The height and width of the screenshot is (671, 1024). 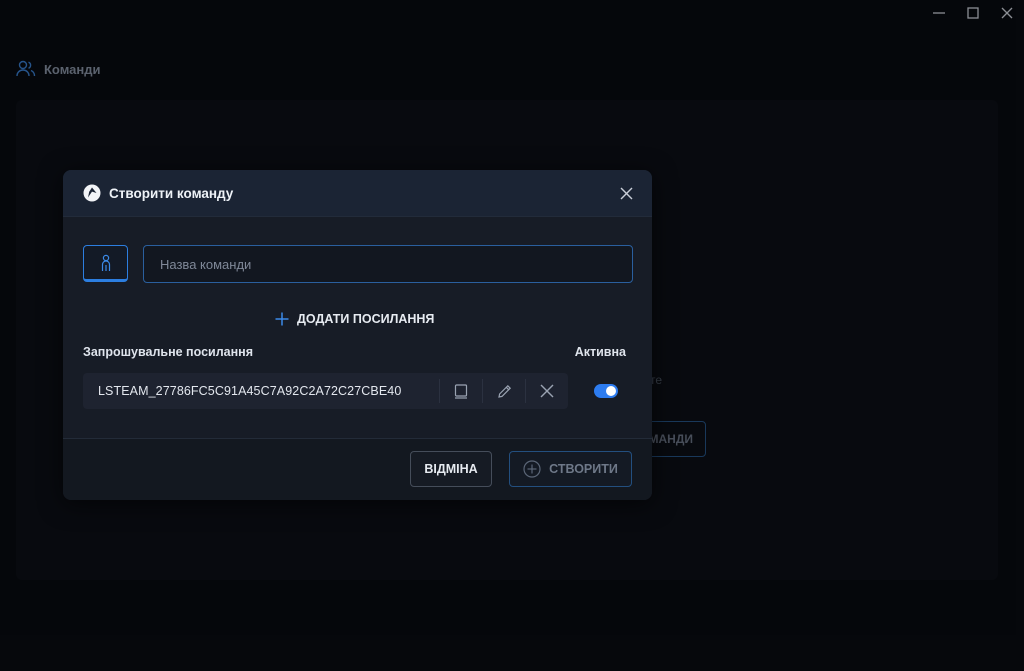 I want to click on copy-icon, so click(x=461, y=391).